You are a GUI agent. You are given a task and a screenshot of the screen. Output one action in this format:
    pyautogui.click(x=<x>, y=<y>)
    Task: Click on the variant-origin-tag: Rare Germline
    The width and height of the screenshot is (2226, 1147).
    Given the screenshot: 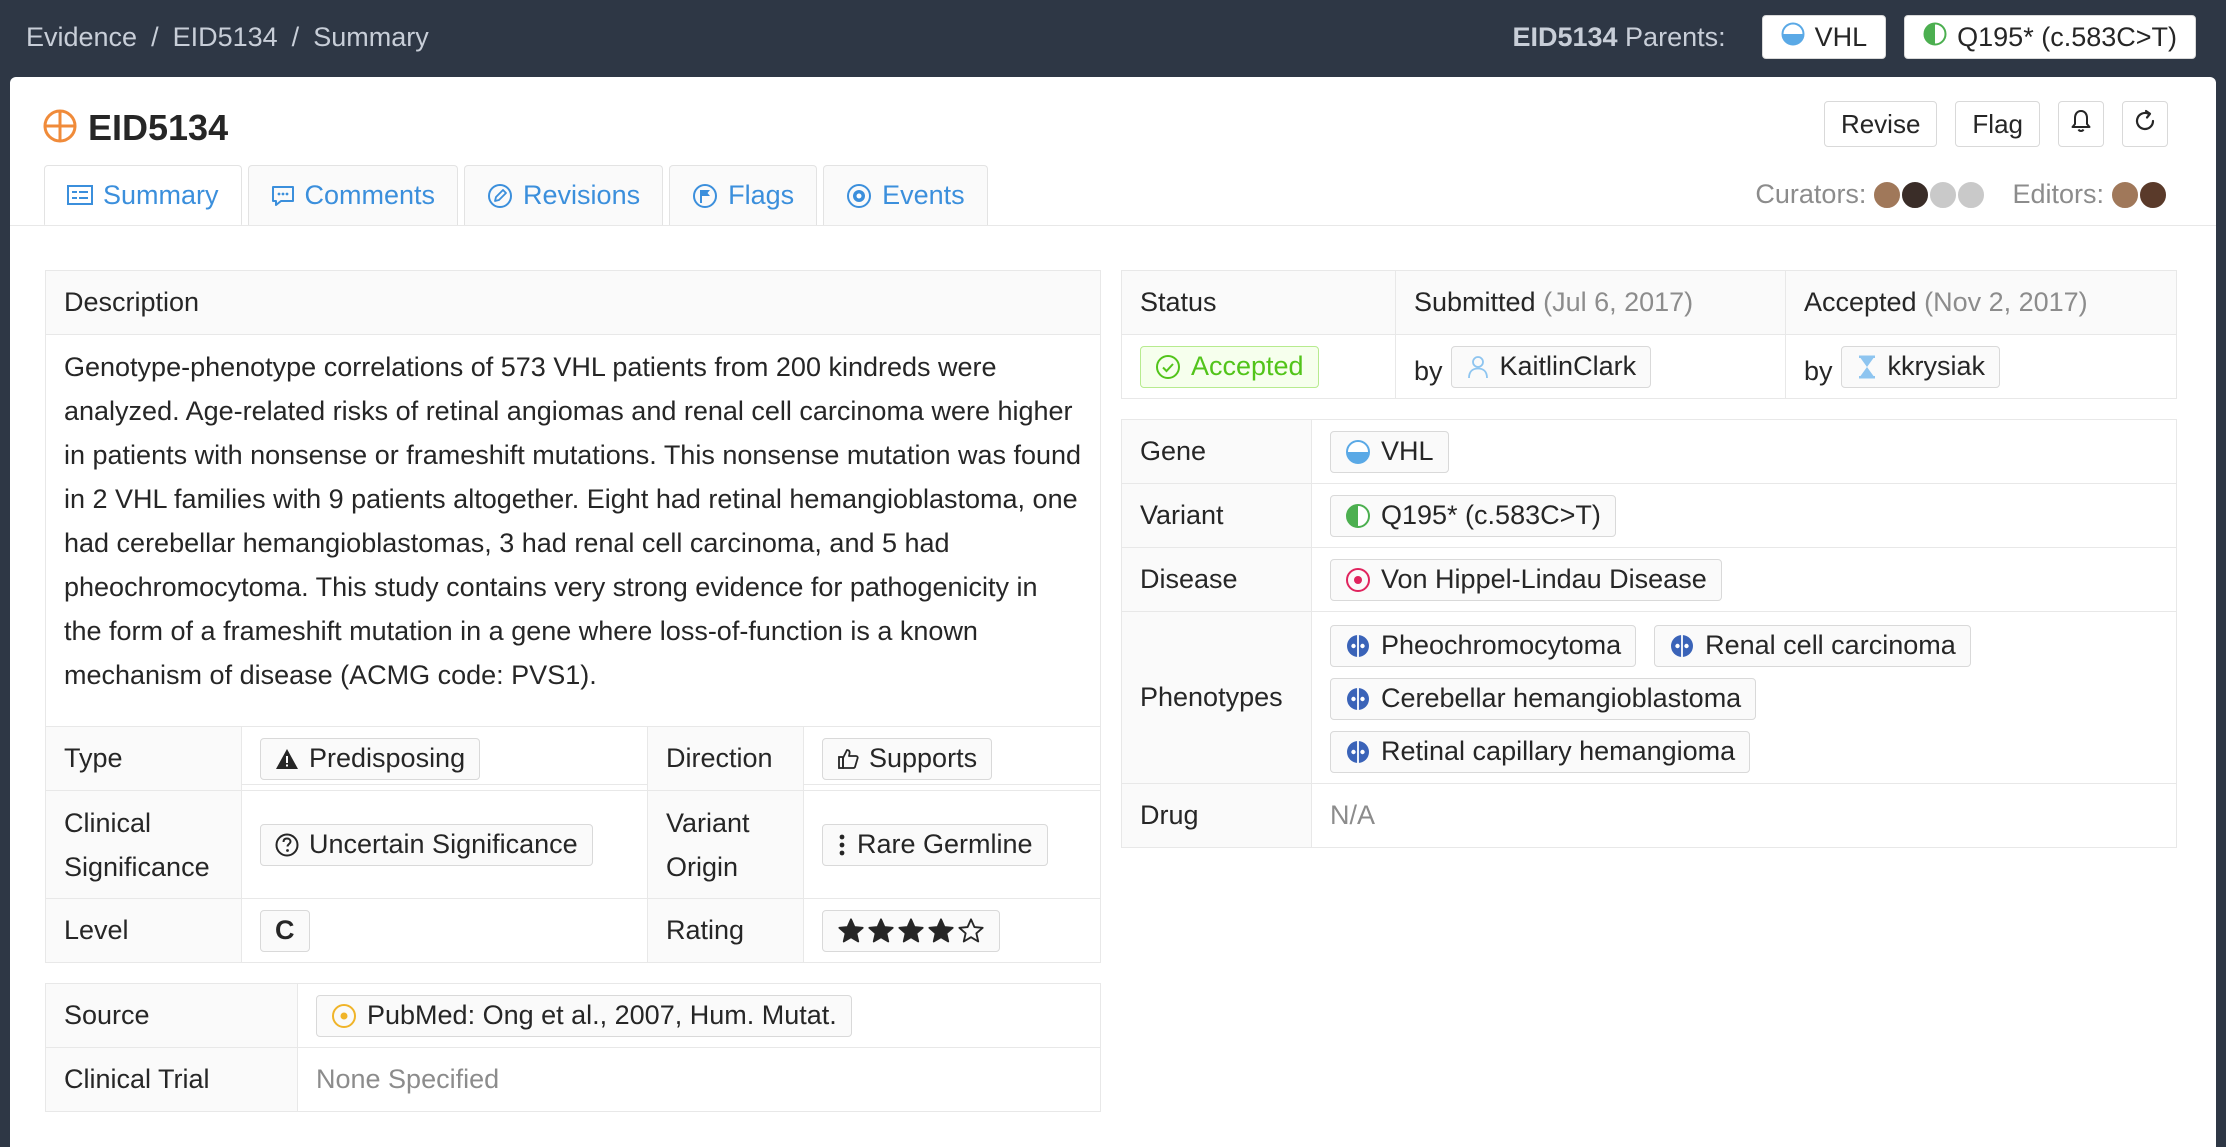 What is the action you would take?
    pyautogui.click(x=935, y=844)
    